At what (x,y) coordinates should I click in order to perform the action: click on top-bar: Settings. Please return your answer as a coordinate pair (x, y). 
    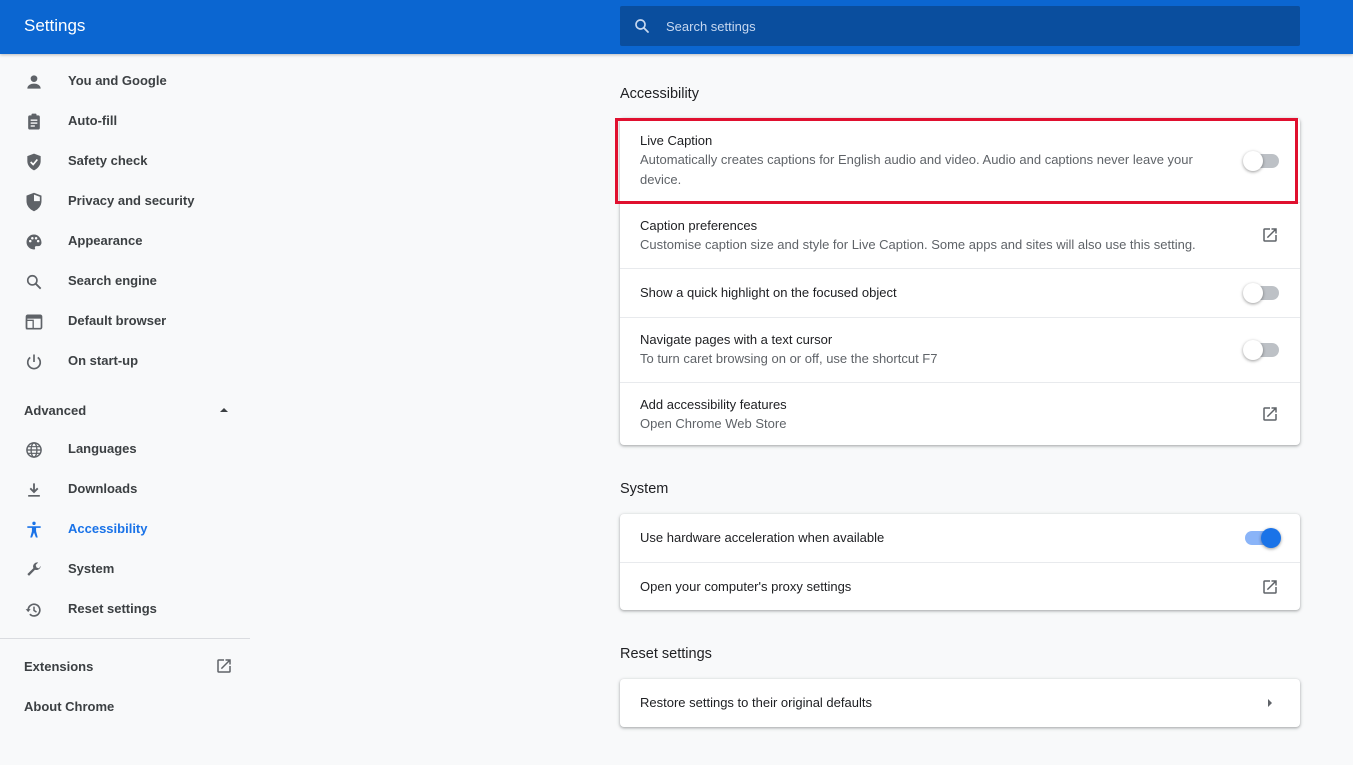
    Looking at the image, I should click on (676, 27).